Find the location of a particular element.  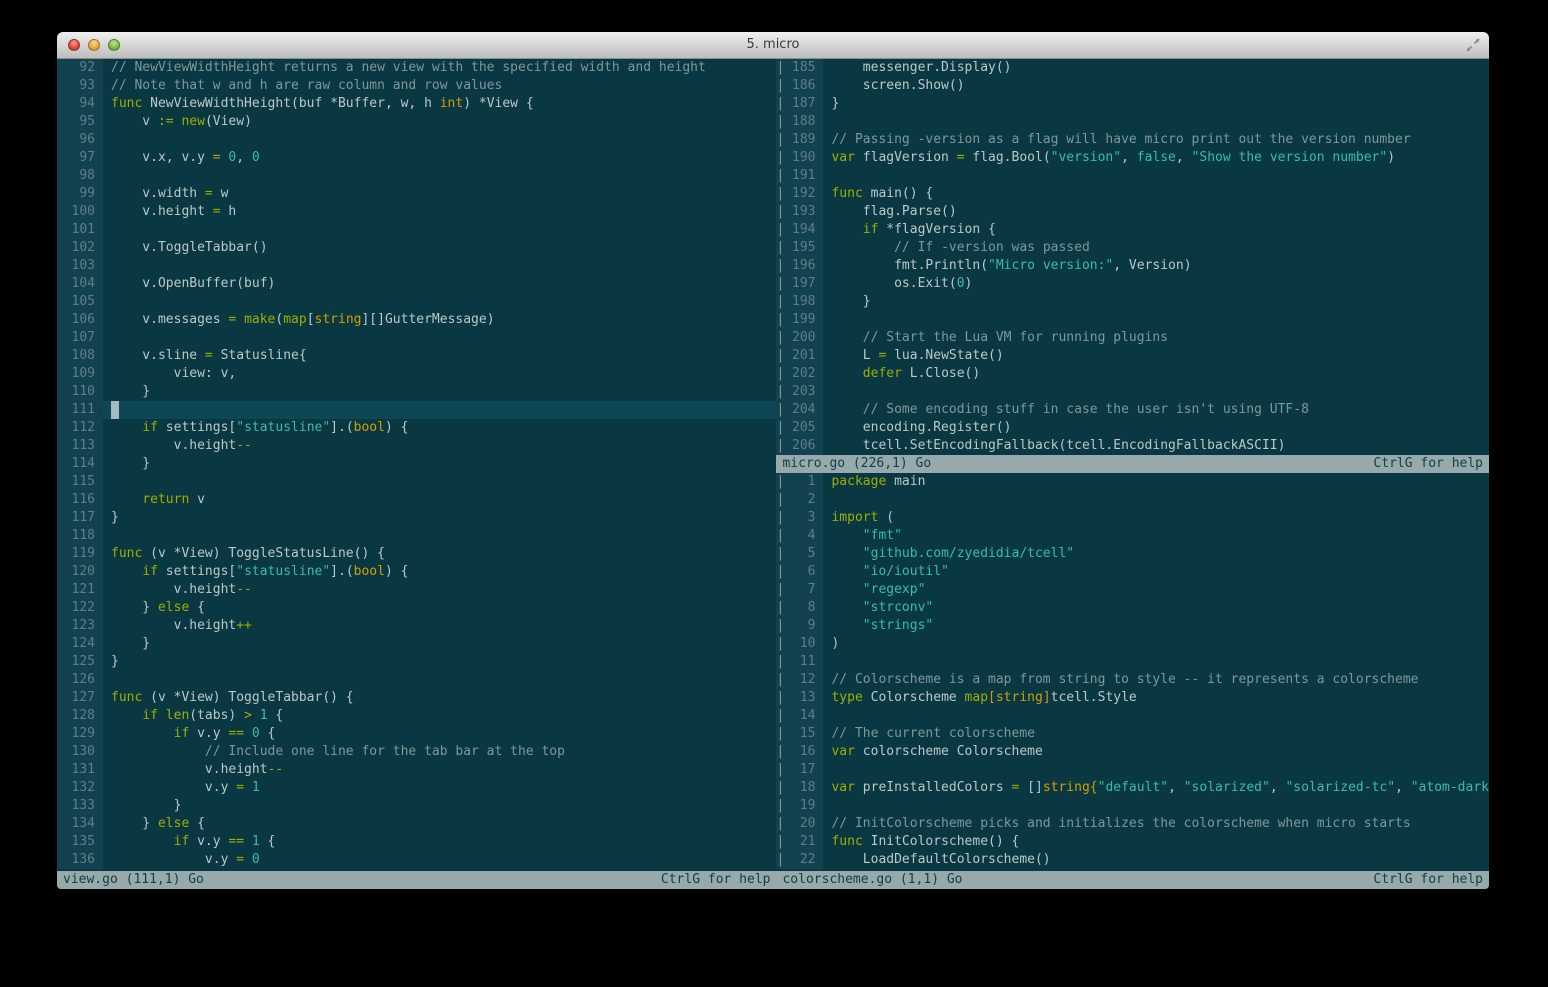

code-line: 111 is located at coordinates (417, 410).